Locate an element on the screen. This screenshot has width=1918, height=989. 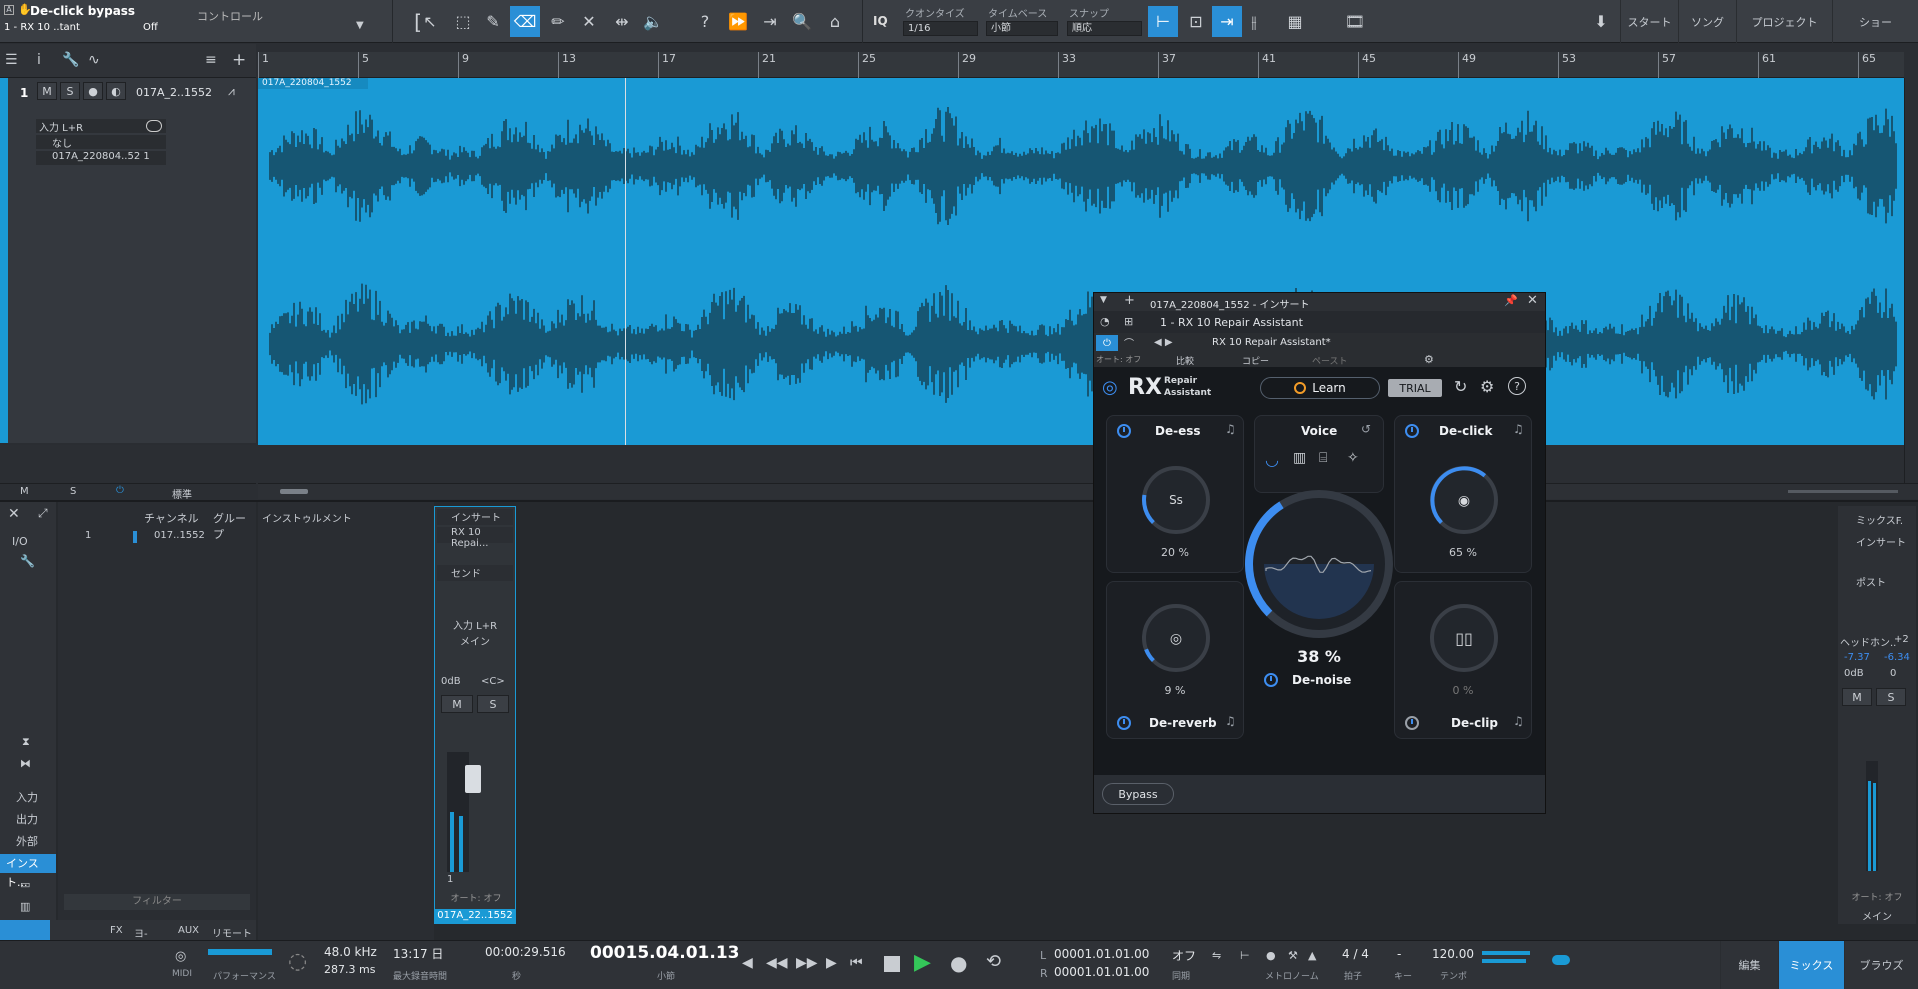
main-pan: 0 is located at coordinates (1893, 673).